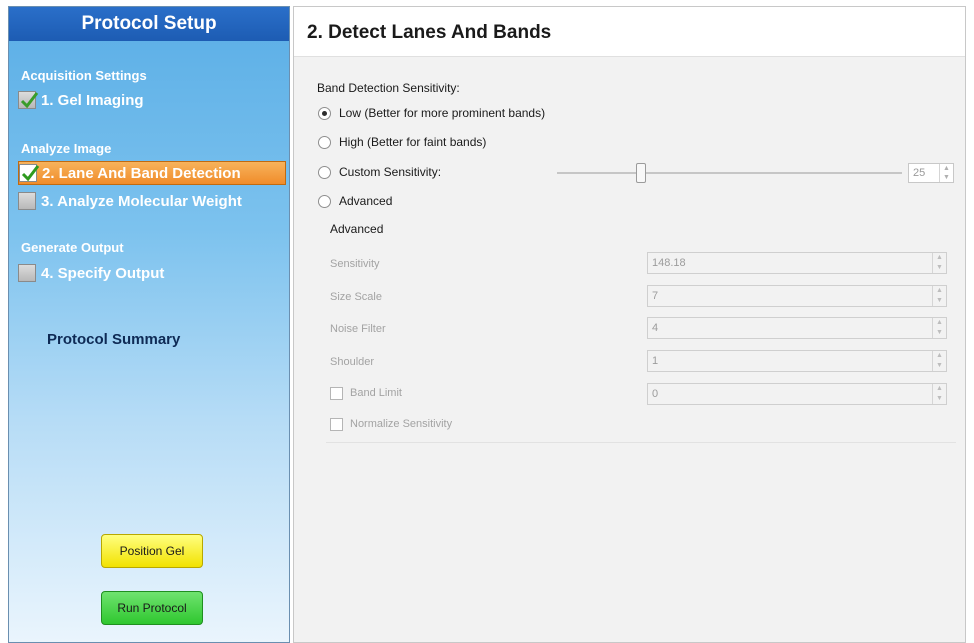 The width and height of the screenshot is (974, 643). I want to click on step-gel-imaging: 1. Gel Imaging, so click(81, 100).